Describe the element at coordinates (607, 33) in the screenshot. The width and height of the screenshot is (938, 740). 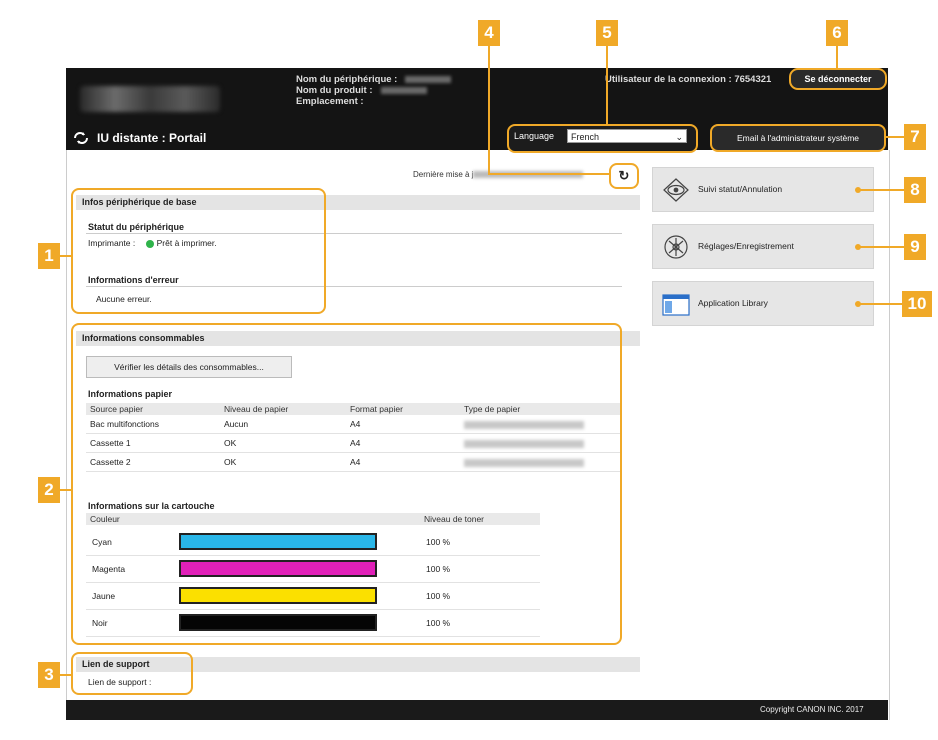
I see `callout-5: 5` at that location.